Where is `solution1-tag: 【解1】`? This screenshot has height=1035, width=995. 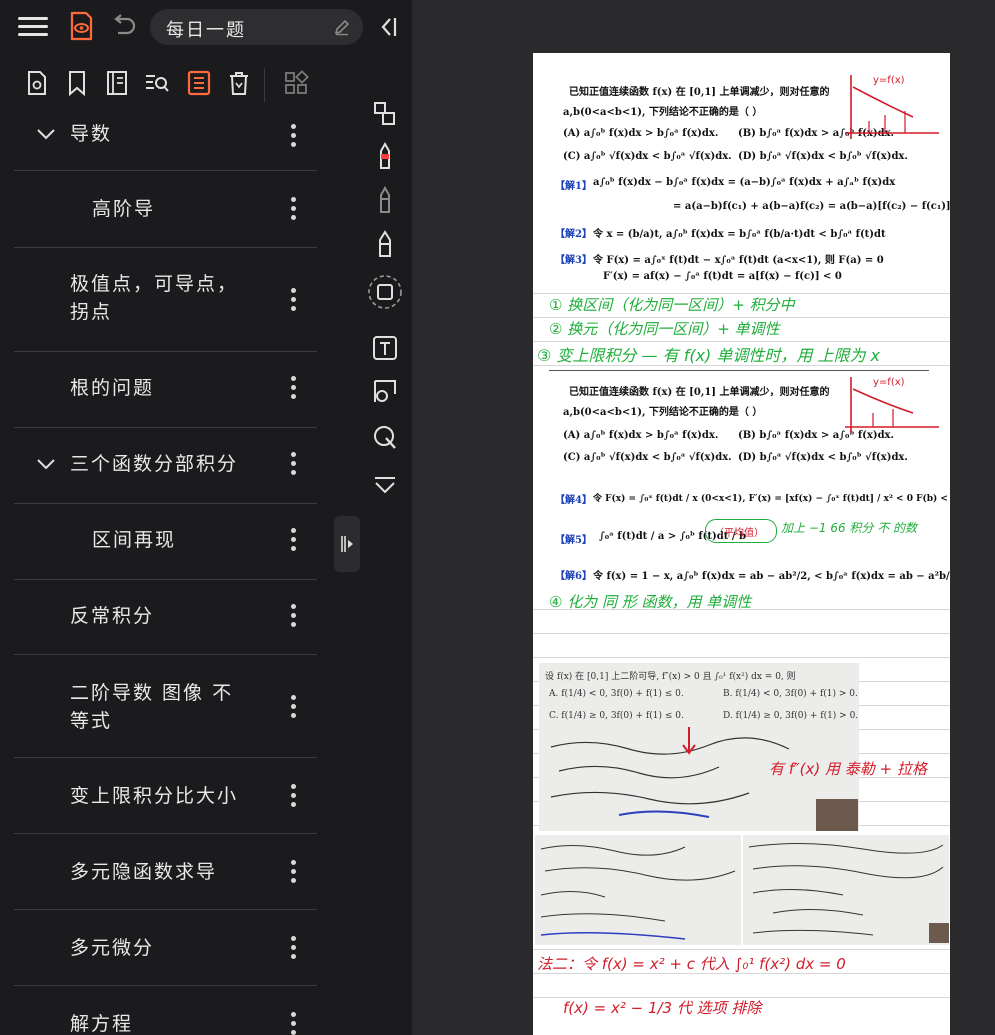 solution1-tag: 【解1】 is located at coordinates (573, 186).